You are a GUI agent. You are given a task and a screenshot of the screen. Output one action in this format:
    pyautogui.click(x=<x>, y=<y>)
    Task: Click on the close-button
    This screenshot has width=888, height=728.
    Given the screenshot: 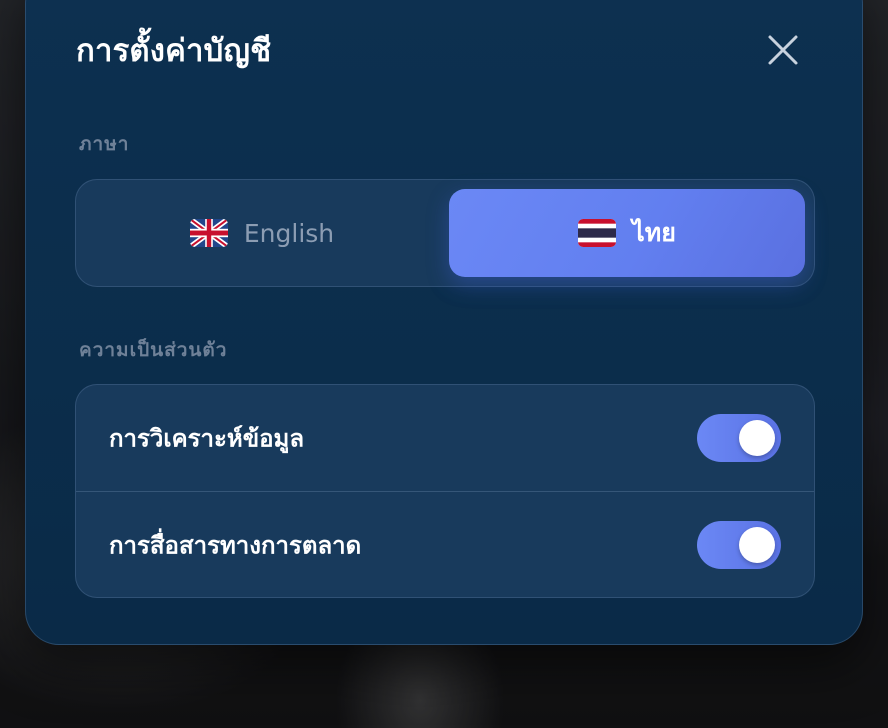 What is the action you would take?
    pyautogui.click(x=783, y=50)
    